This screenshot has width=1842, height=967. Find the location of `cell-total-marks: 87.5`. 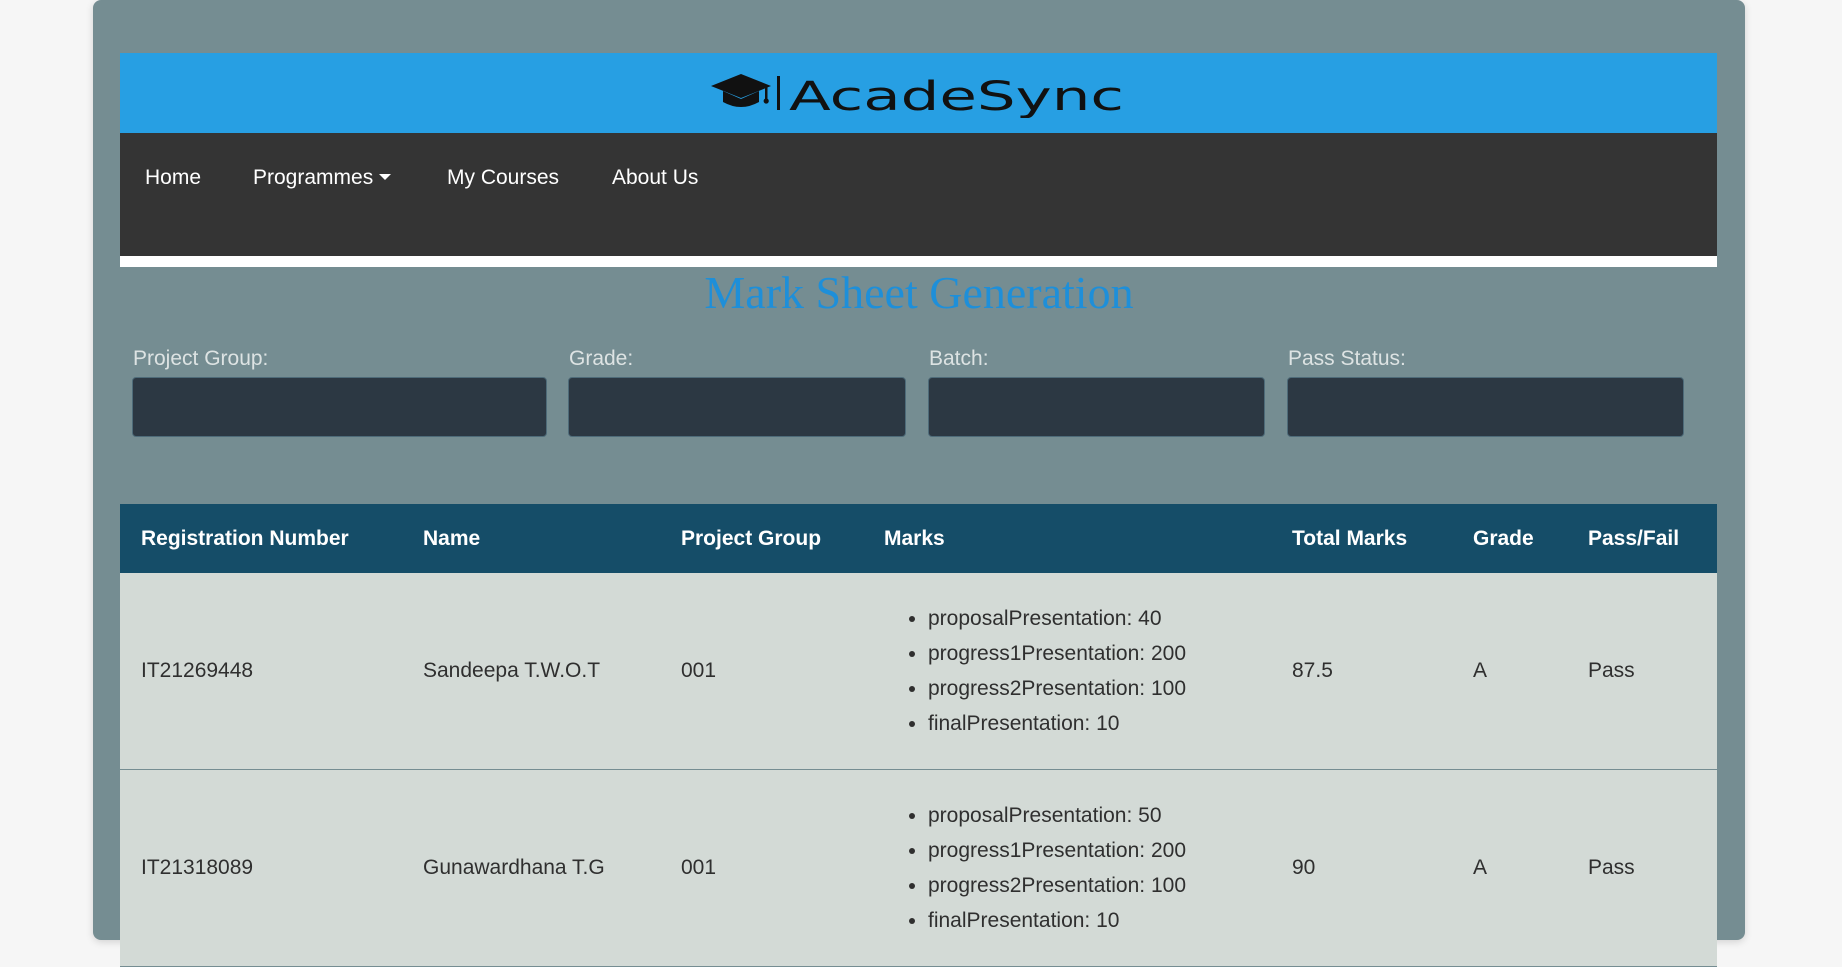

cell-total-marks: 87.5 is located at coordinates (1361, 671).